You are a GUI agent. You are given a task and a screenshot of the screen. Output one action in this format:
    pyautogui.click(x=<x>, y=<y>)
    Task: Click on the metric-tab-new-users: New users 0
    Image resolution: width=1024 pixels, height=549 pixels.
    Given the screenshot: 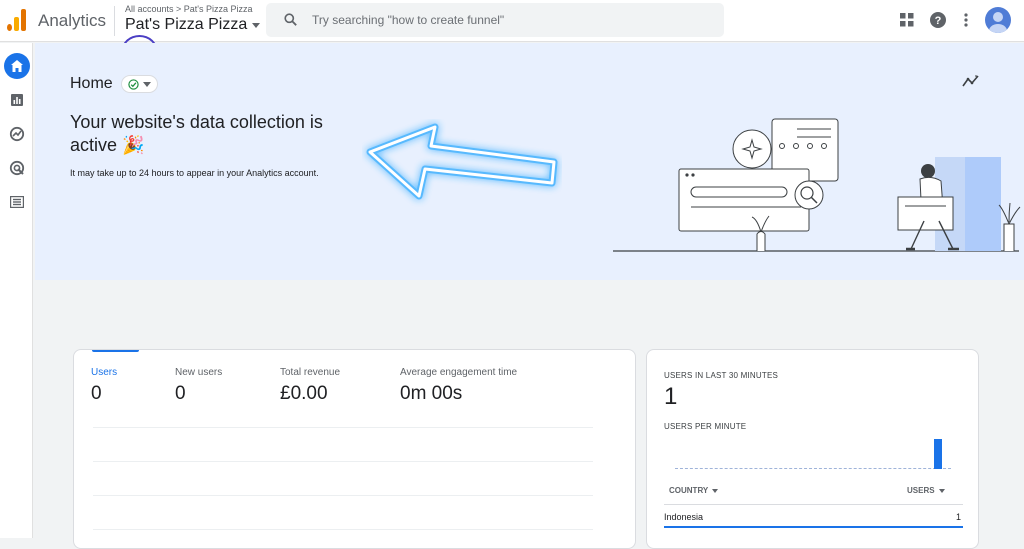 What is the action you would take?
    pyautogui.click(x=198, y=386)
    